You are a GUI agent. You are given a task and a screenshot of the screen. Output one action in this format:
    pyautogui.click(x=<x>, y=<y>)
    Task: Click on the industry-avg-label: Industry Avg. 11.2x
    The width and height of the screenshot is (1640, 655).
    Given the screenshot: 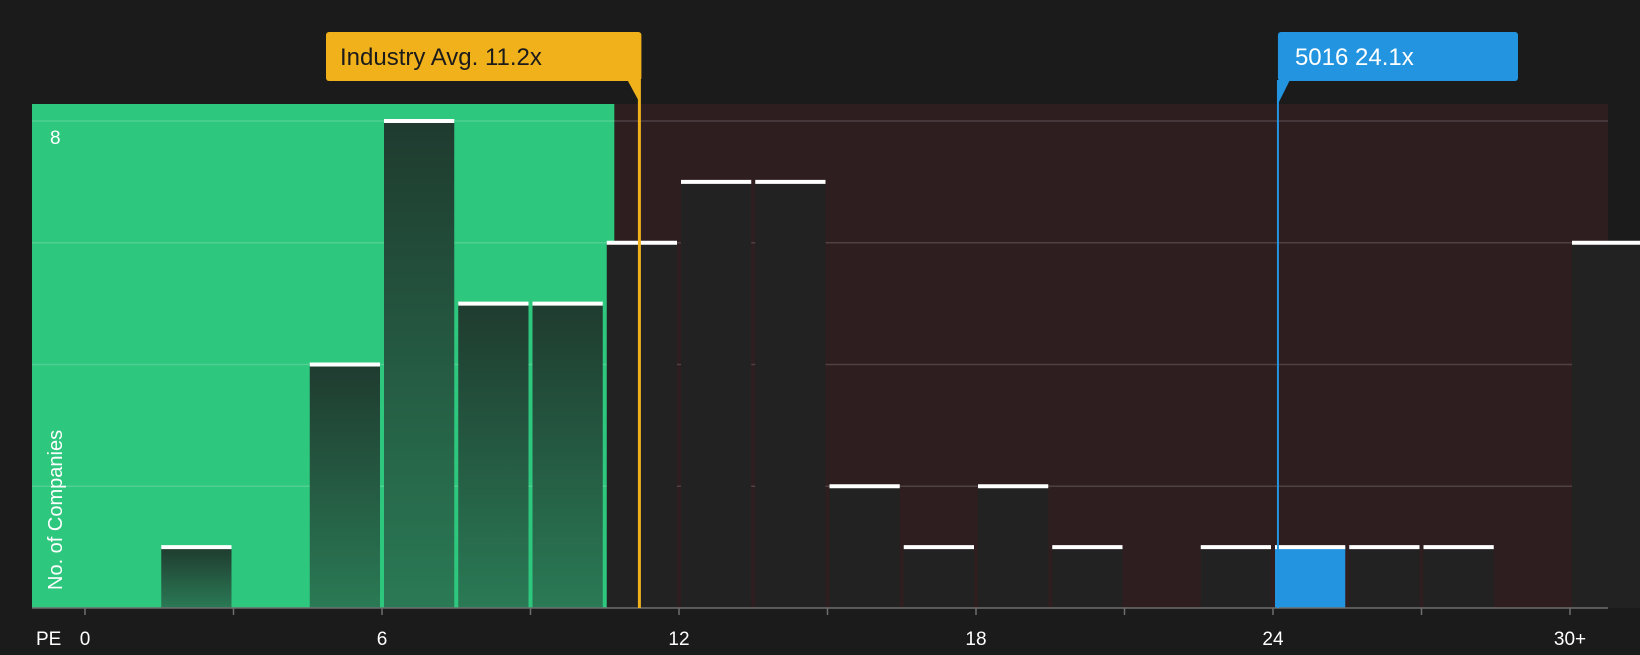 What is the action you would take?
    pyautogui.click(x=441, y=57)
    